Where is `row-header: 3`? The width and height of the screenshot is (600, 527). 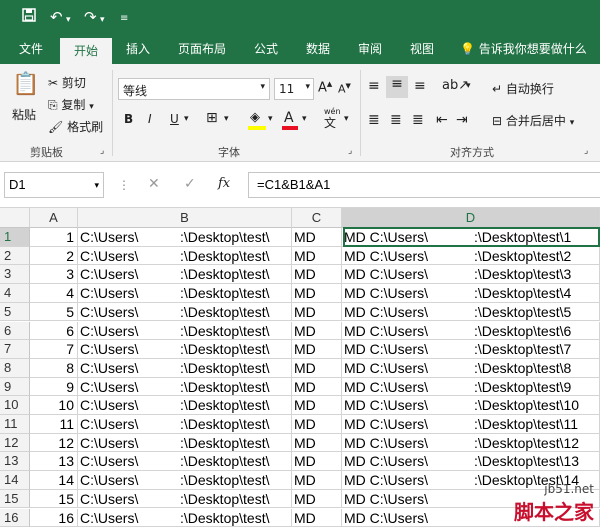 row-header: 3 is located at coordinates (15, 275).